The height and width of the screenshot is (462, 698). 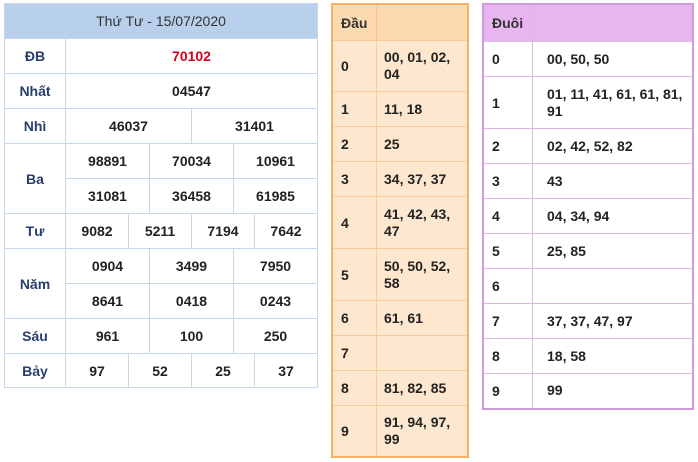 What do you see at coordinates (97, 231) in the screenshot?
I see `prize-value: 9082` at bounding box center [97, 231].